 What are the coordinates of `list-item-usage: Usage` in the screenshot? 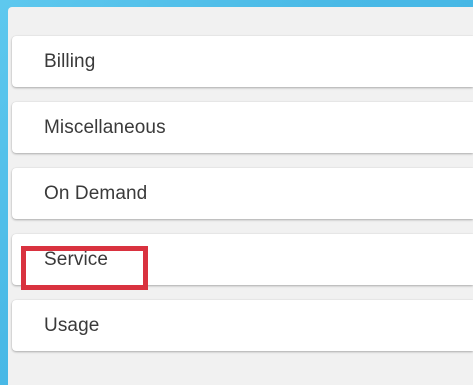 It's located at (242, 325).